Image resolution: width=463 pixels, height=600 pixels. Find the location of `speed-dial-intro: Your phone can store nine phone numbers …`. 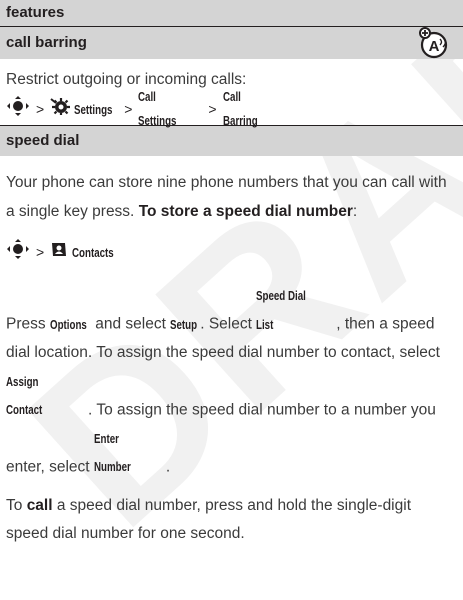

speed-dial-intro: Your phone can store nine phone numbers … is located at coordinates (226, 197).